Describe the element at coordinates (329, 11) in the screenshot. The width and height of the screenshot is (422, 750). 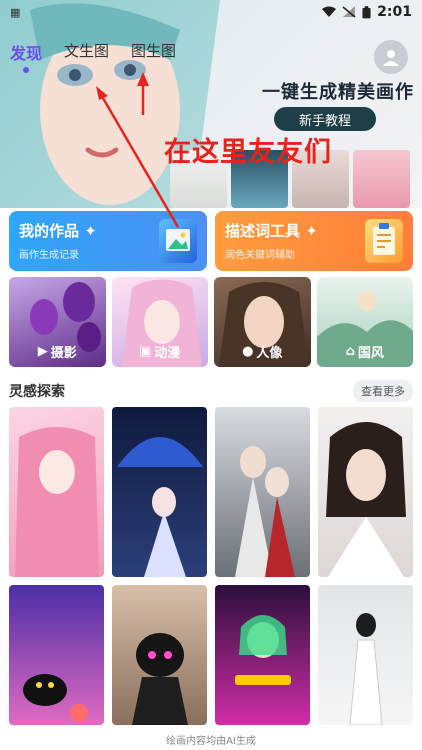
I see `wifi-icon` at that location.